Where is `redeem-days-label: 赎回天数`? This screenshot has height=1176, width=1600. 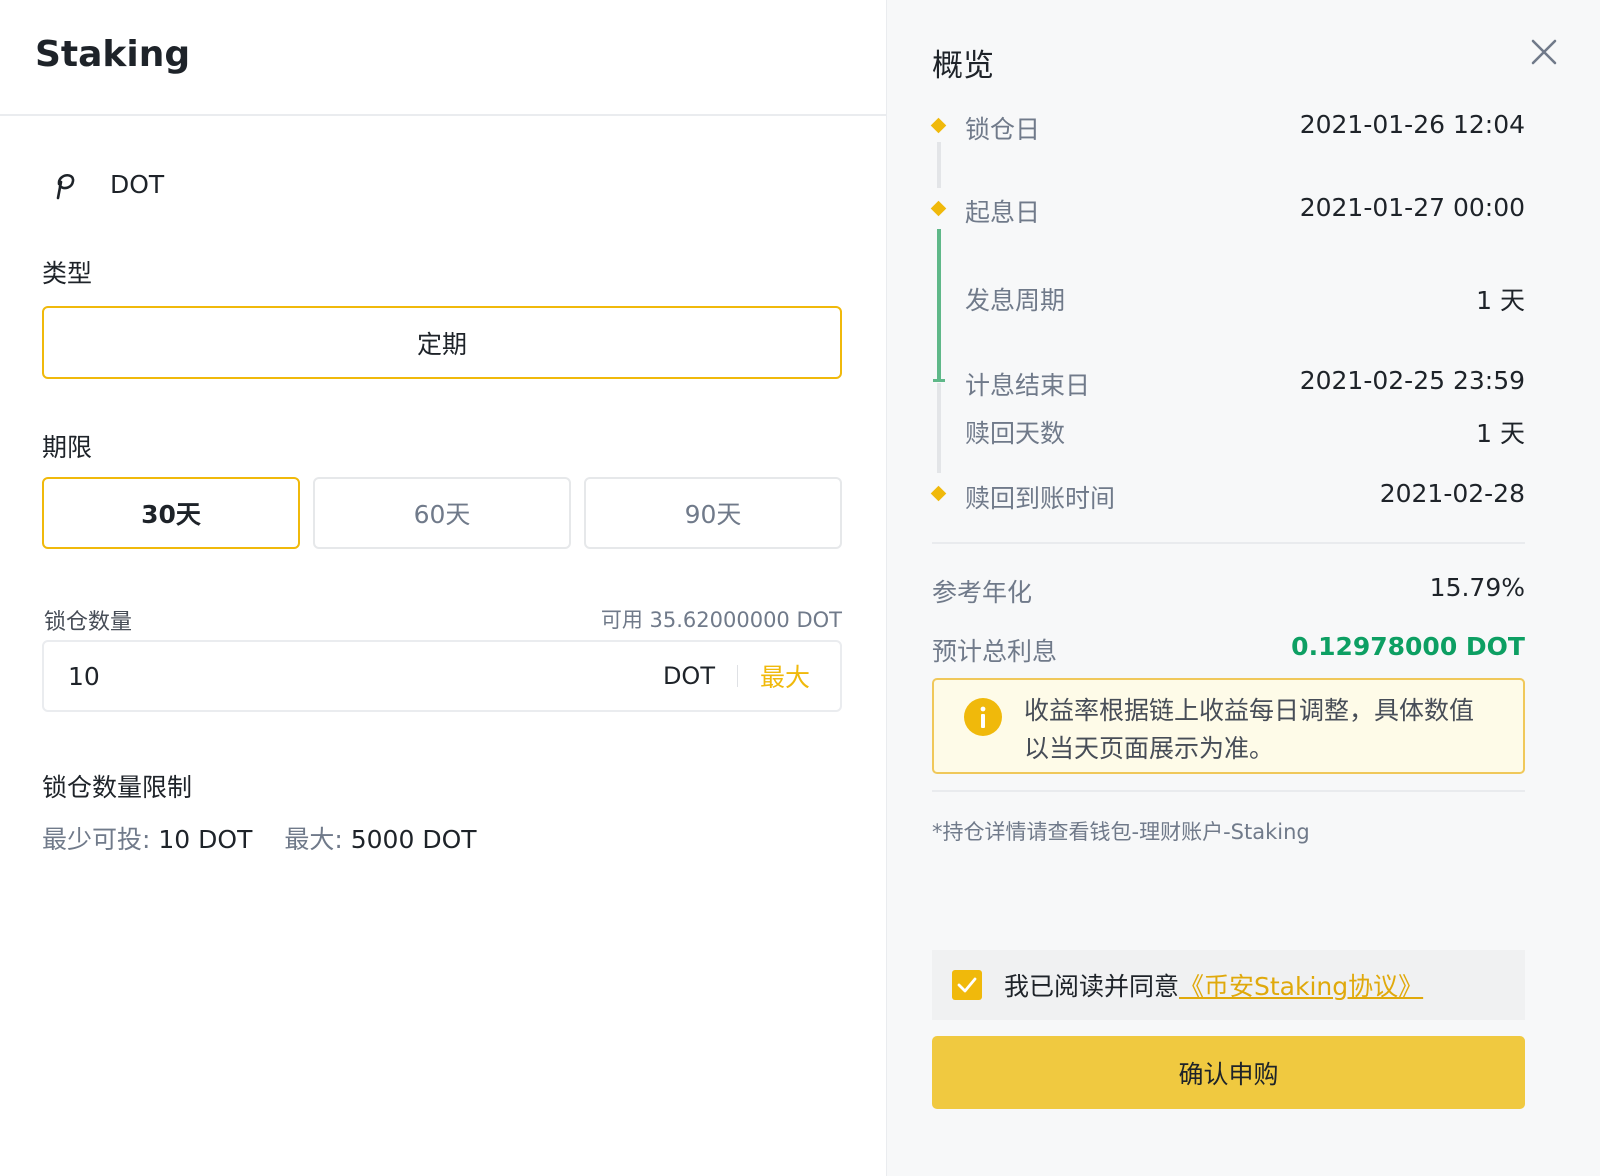 redeem-days-label: 赎回天数 is located at coordinates (1015, 433).